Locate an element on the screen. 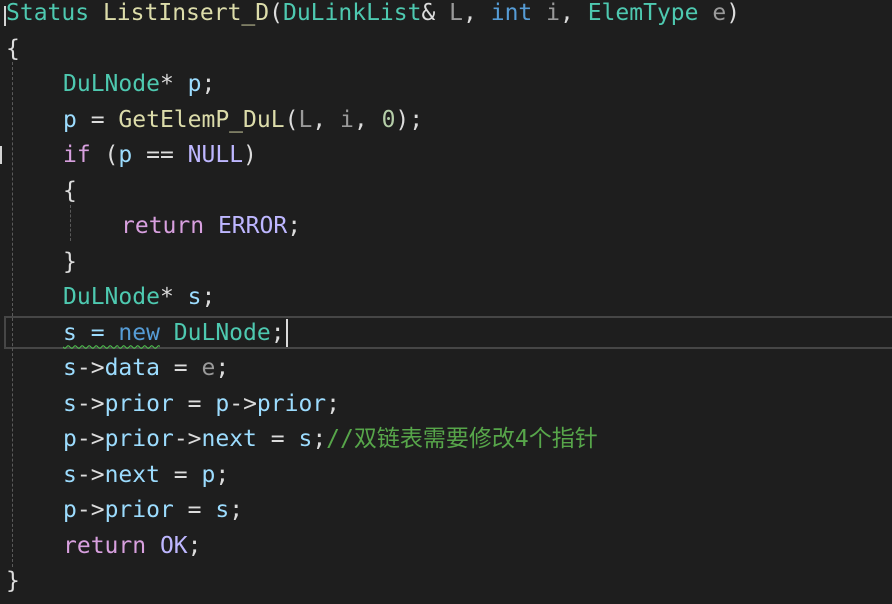 Image resolution: width=892 pixels, height=604 pixels. code-line-content: s = new DuLNode; is located at coordinates (175, 334).